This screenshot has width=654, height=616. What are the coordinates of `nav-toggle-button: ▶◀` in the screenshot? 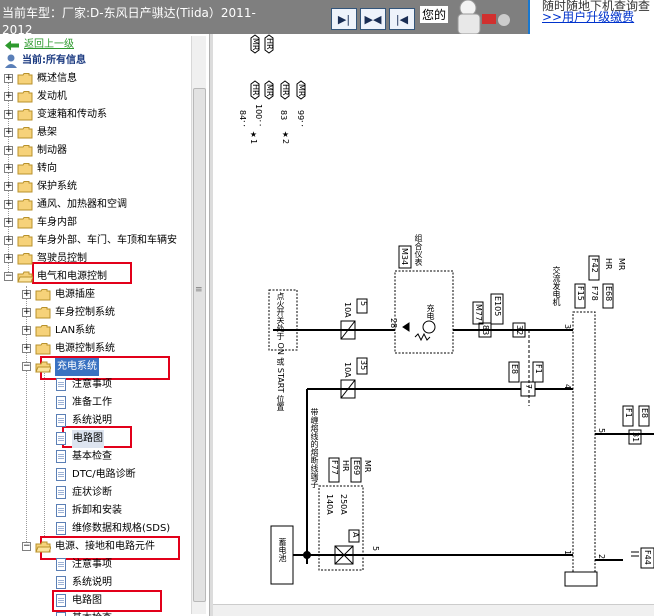 It's located at (373, 19).